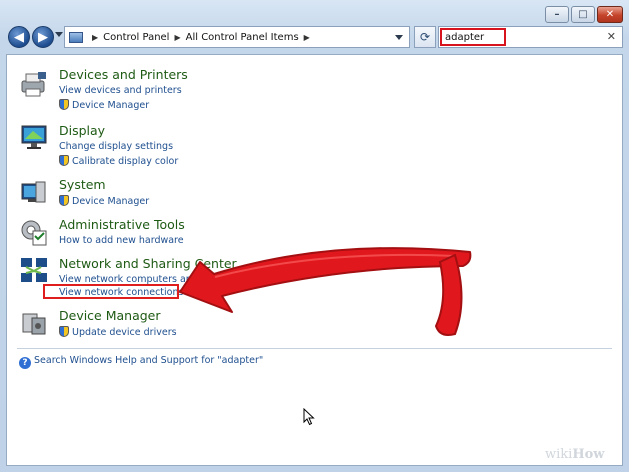 The height and width of the screenshot is (472, 629). Describe the element at coordinates (25, 363) in the screenshot. I see `help-icon: ?` at that location.